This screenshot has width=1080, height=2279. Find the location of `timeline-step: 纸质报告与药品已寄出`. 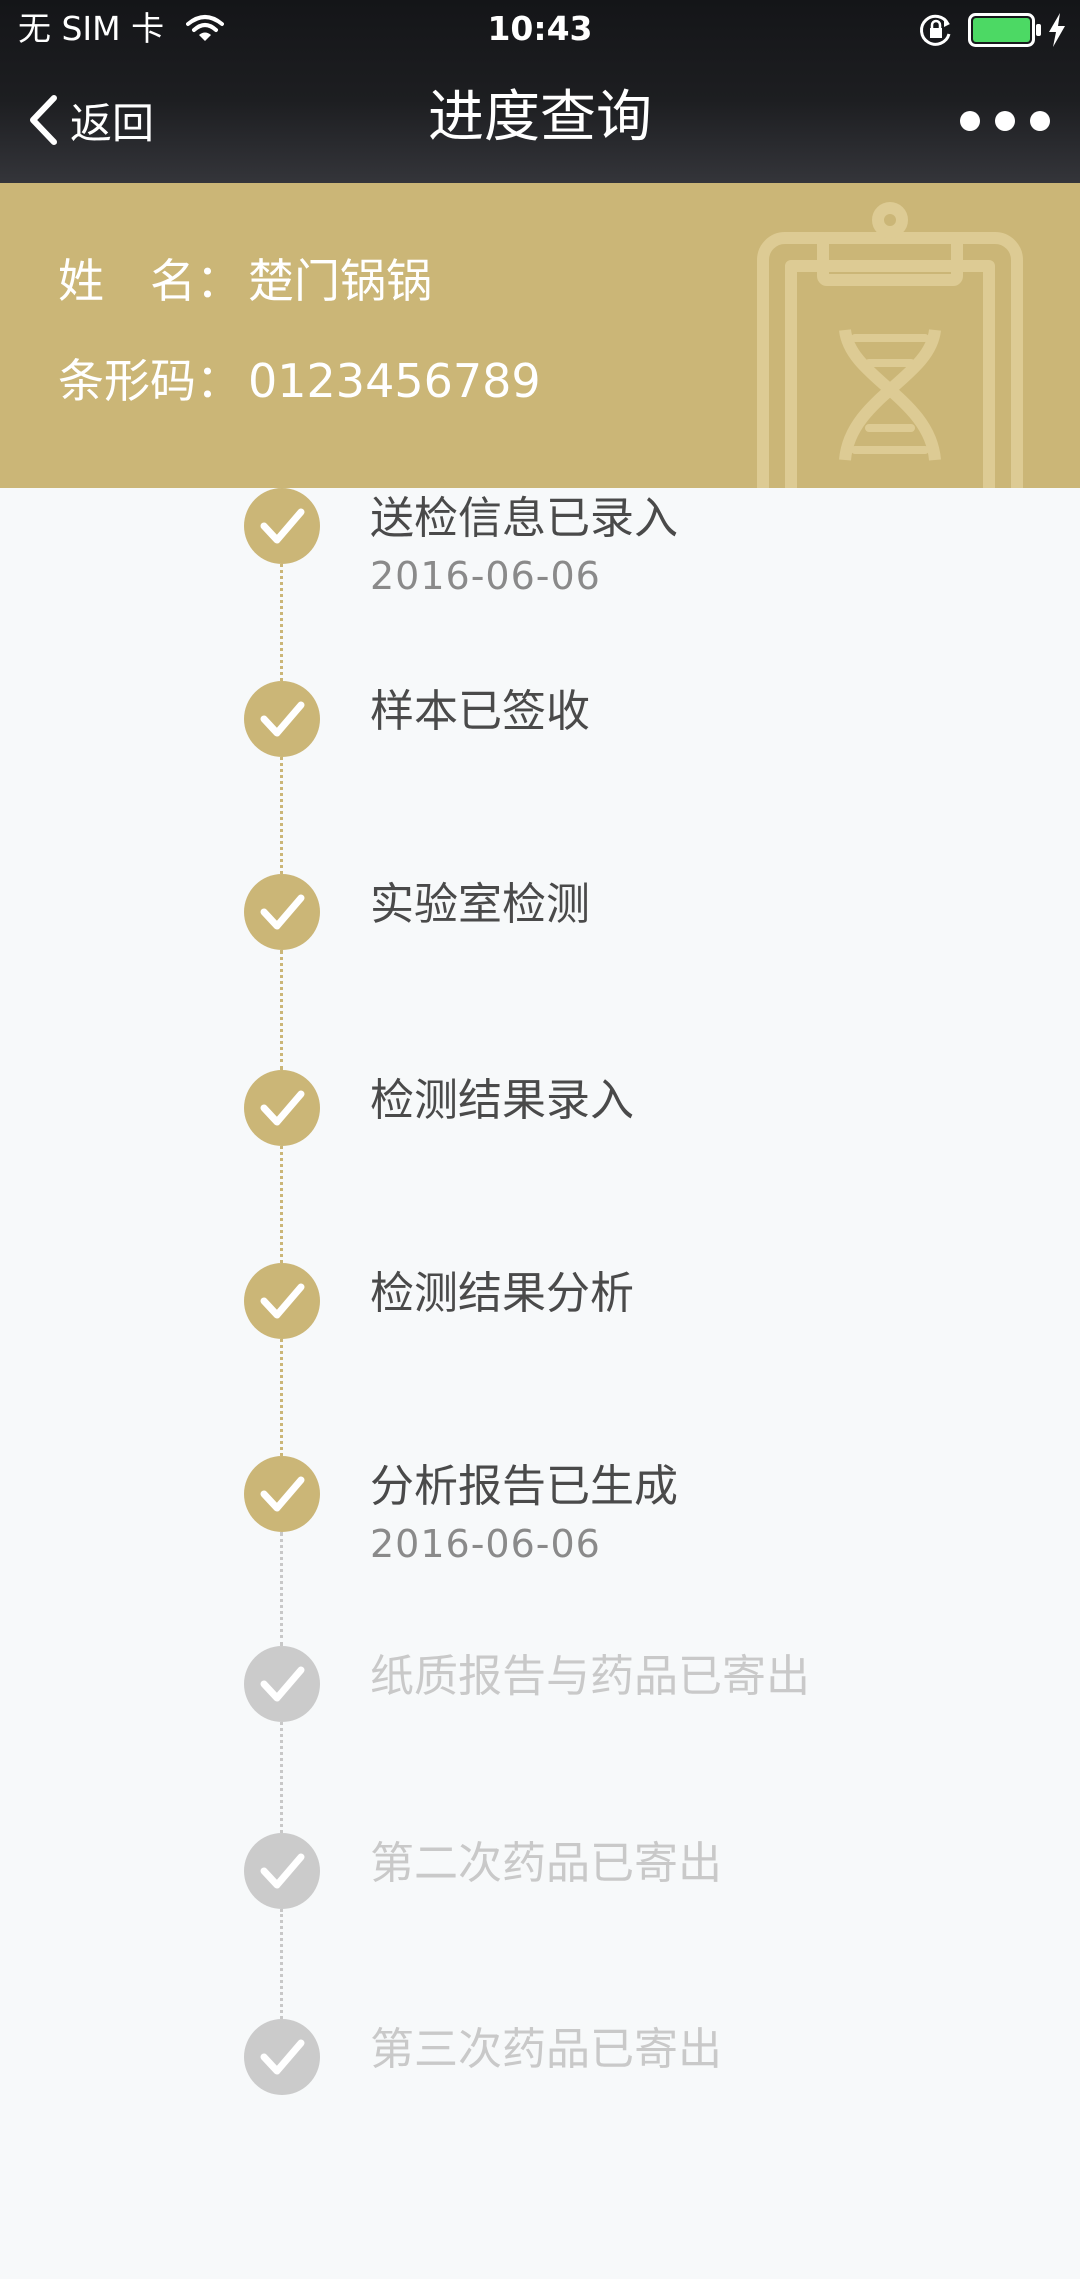

timeline-step: 纸质报告与药品已寄出 is located at coordinates (540, 1686).